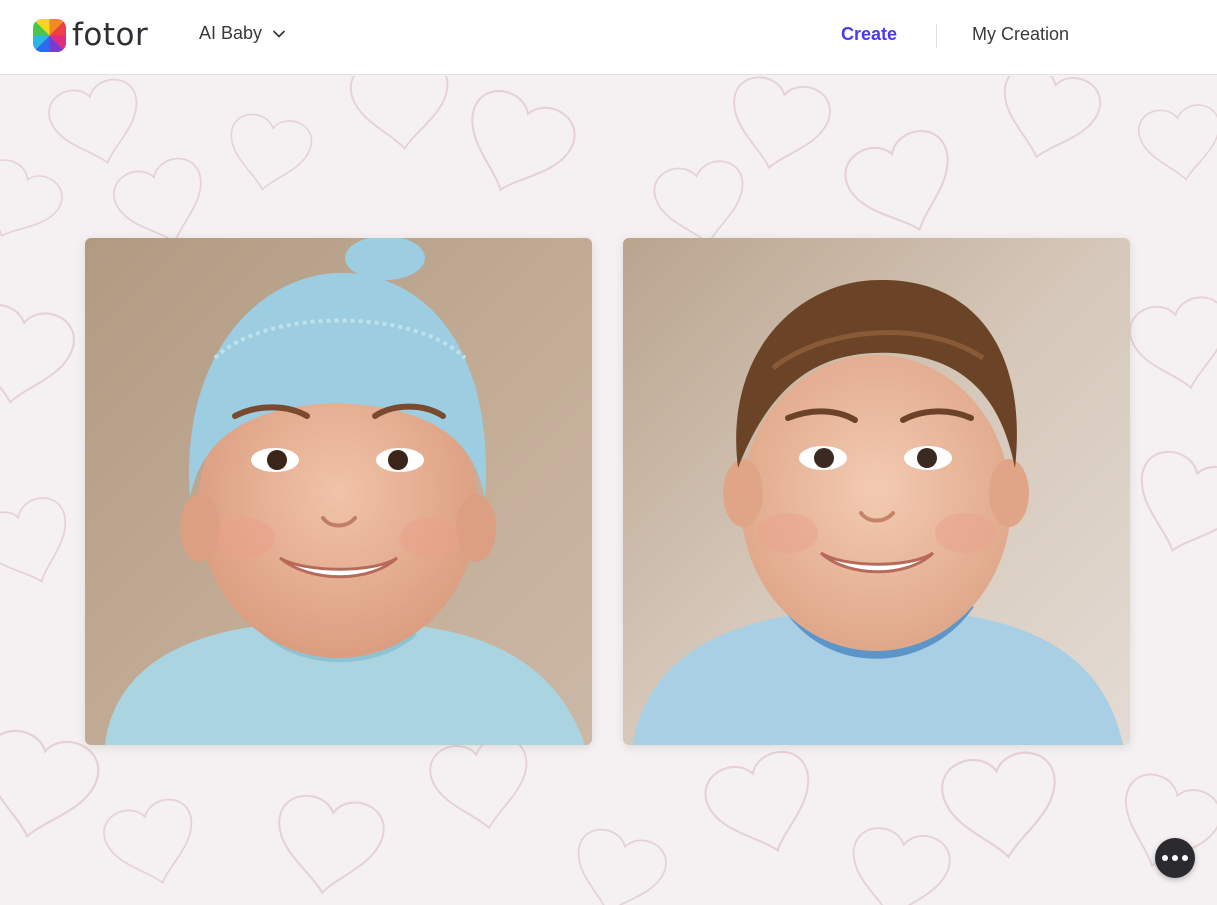 The height and width of the screenshot is (905, 1217). Describe the element at coordinates (936, 36) in the screenshot. I see `nav-divider` at that location.